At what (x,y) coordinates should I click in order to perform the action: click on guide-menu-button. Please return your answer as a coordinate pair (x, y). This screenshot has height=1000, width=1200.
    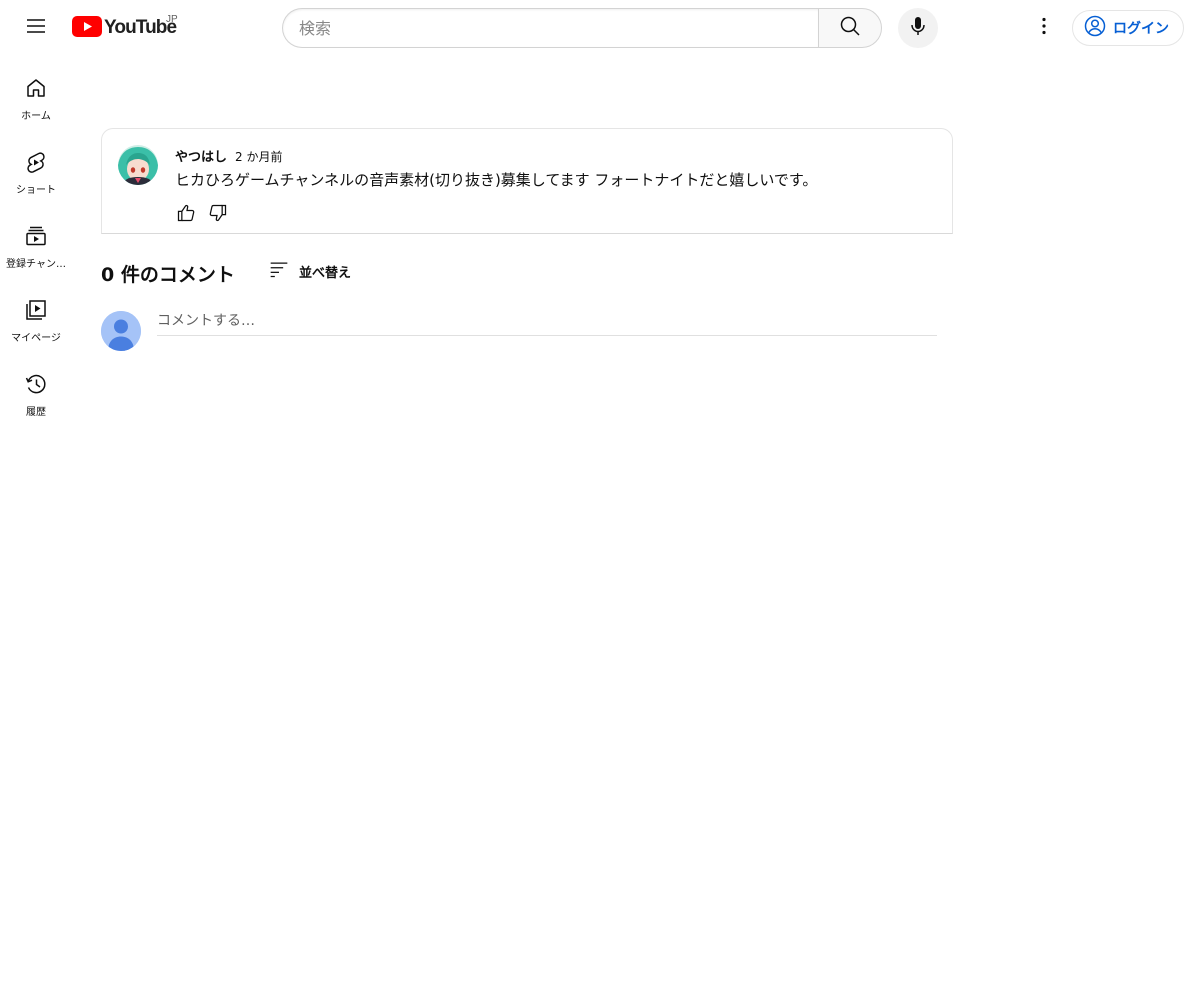
    Looking at the image, I should click on (36, 28).